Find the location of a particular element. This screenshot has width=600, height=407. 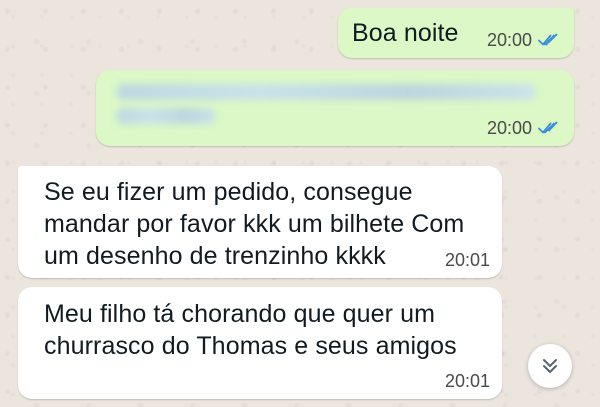

message-line: mandar por favor kkk um bilhete Com is located at coordinates (254, 224).